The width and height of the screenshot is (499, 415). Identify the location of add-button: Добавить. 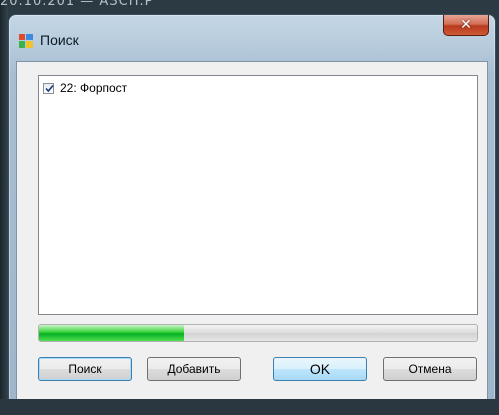
(194, 369).